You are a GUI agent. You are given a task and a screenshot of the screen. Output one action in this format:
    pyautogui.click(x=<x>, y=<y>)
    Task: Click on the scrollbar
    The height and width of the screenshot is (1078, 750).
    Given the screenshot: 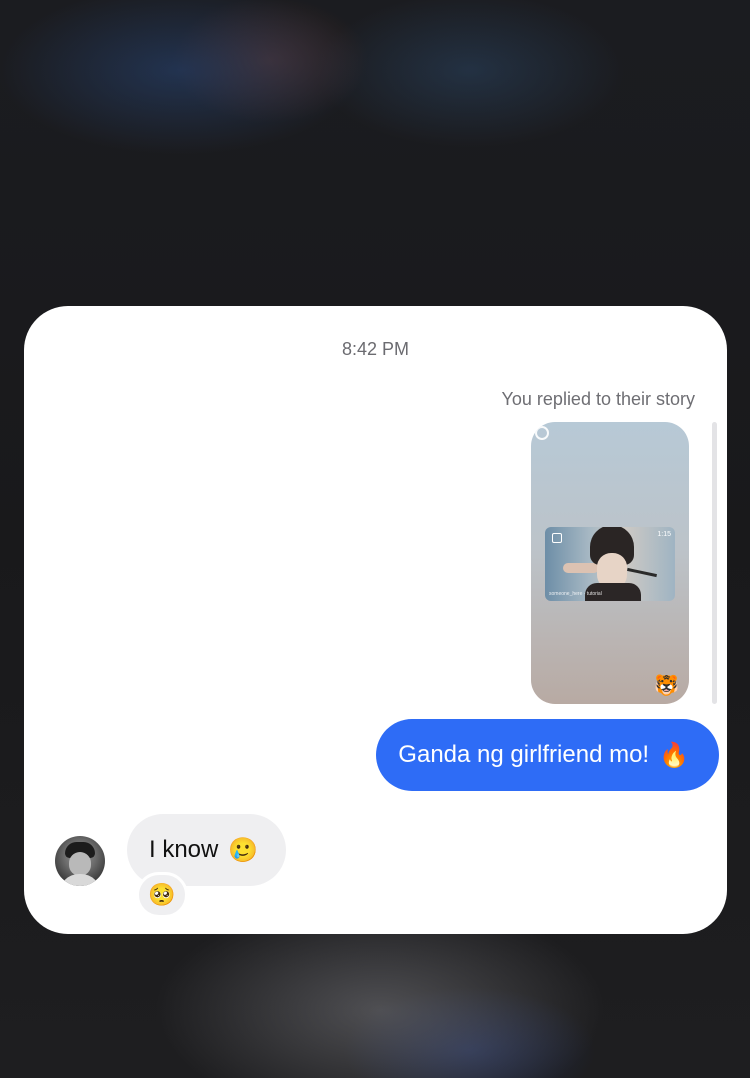 What is the action you would take?
    pyautogui.click(x=714, y=563)
    